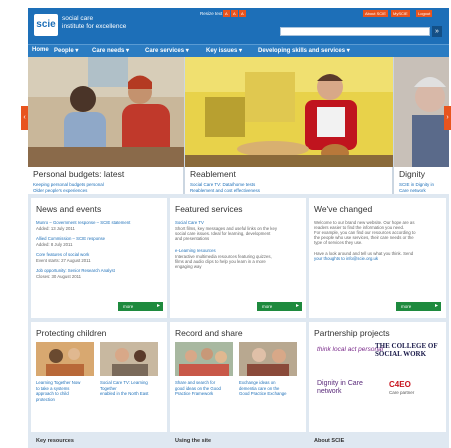 The image size is (451, 448). I want to click on org-name-line2: institute for excellence, so click(94, 26).